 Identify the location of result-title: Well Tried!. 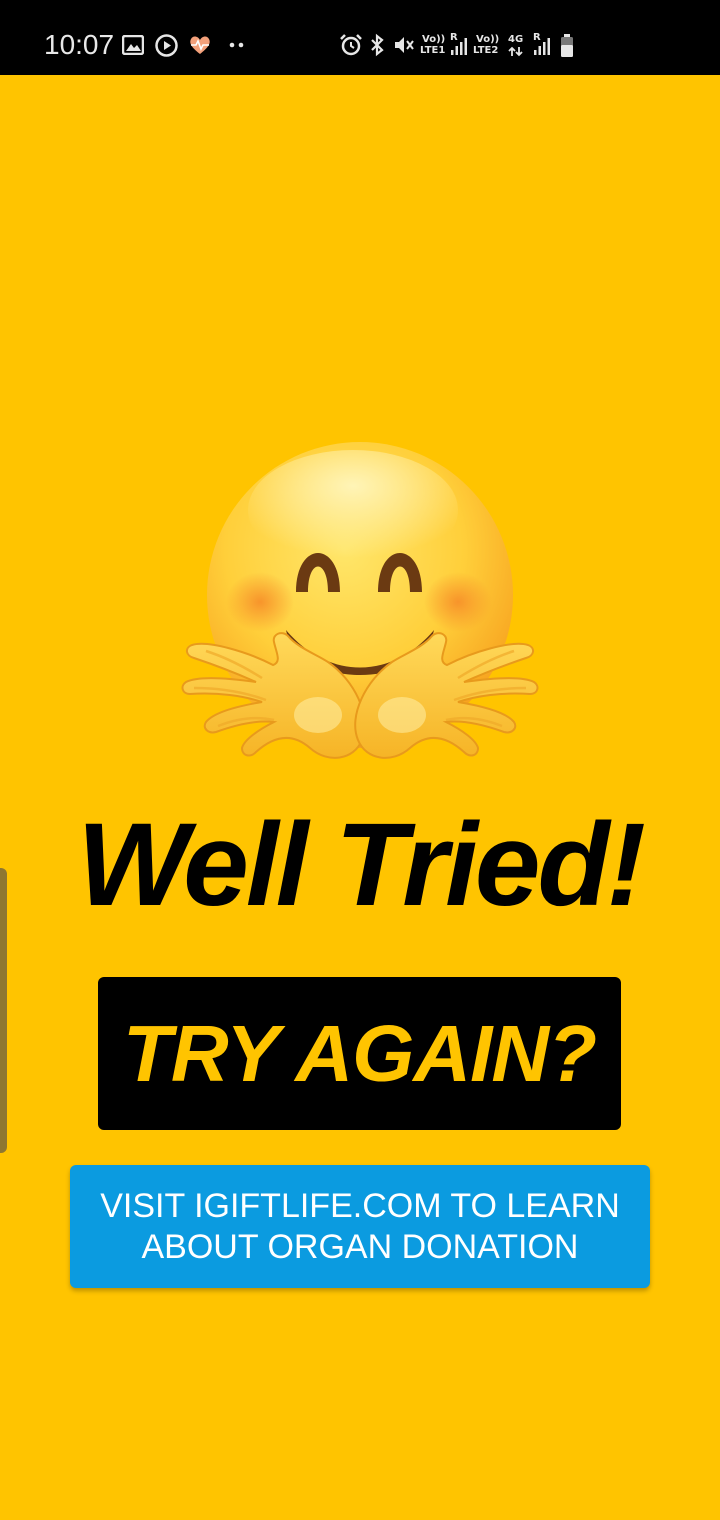
(361, 865).